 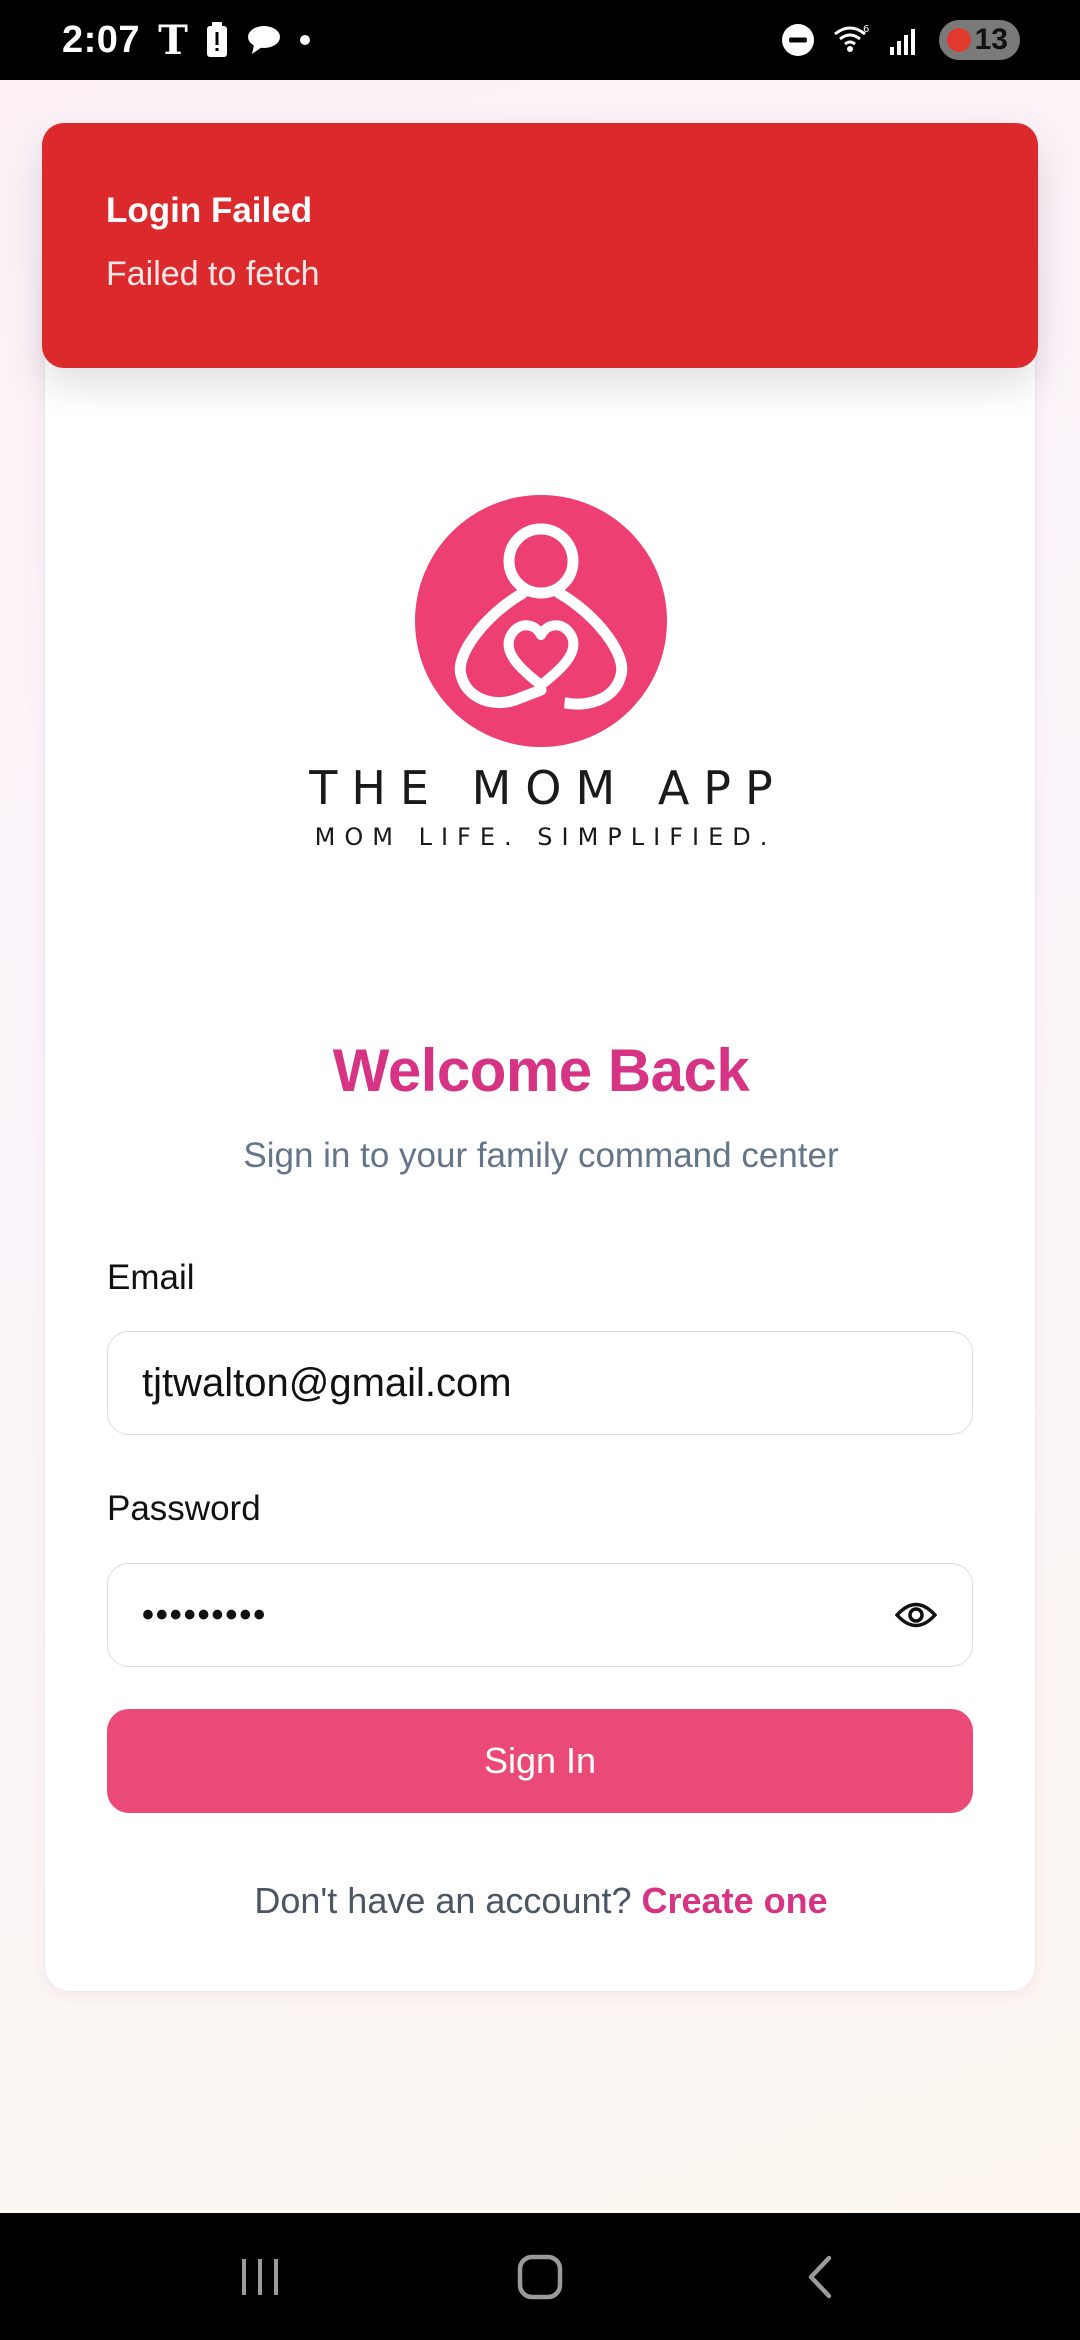 I want to click on logo-title: THE MOM APP, so click(x=548, y=788).